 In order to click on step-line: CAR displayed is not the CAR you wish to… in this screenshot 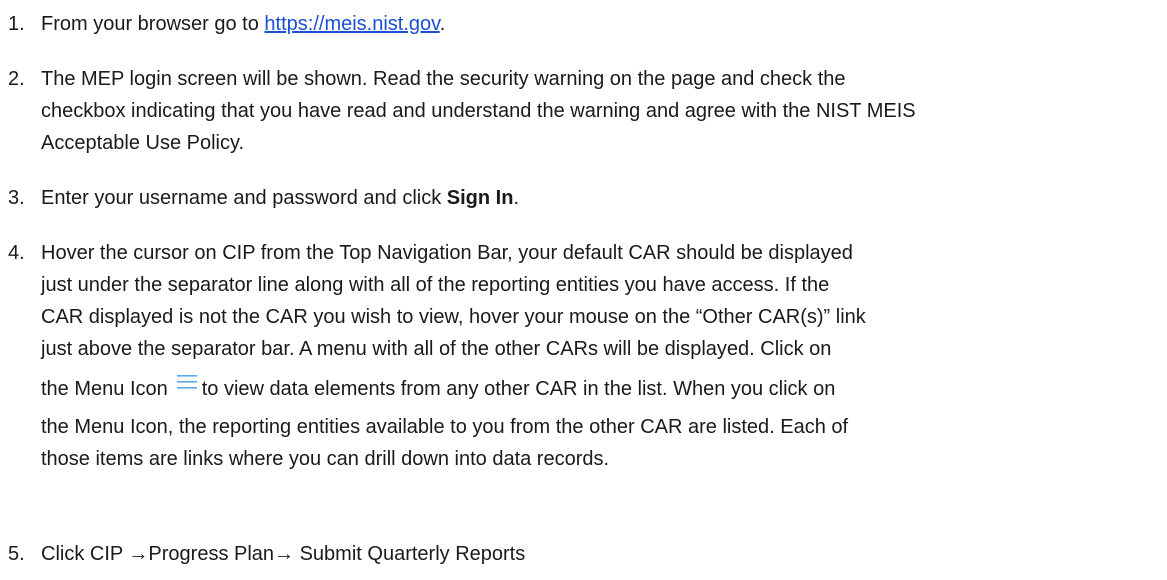, I will do `click(453, 317)`.